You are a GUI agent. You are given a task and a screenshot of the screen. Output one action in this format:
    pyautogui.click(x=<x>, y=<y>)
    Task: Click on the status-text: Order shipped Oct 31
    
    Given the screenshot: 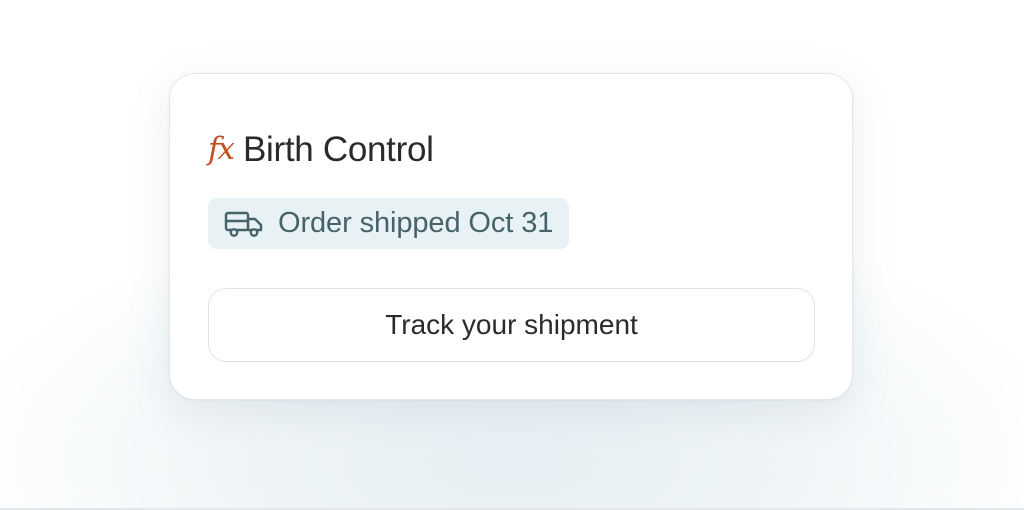 What is the action you would take?
    pyautogui.click(x=416, y=223)
    